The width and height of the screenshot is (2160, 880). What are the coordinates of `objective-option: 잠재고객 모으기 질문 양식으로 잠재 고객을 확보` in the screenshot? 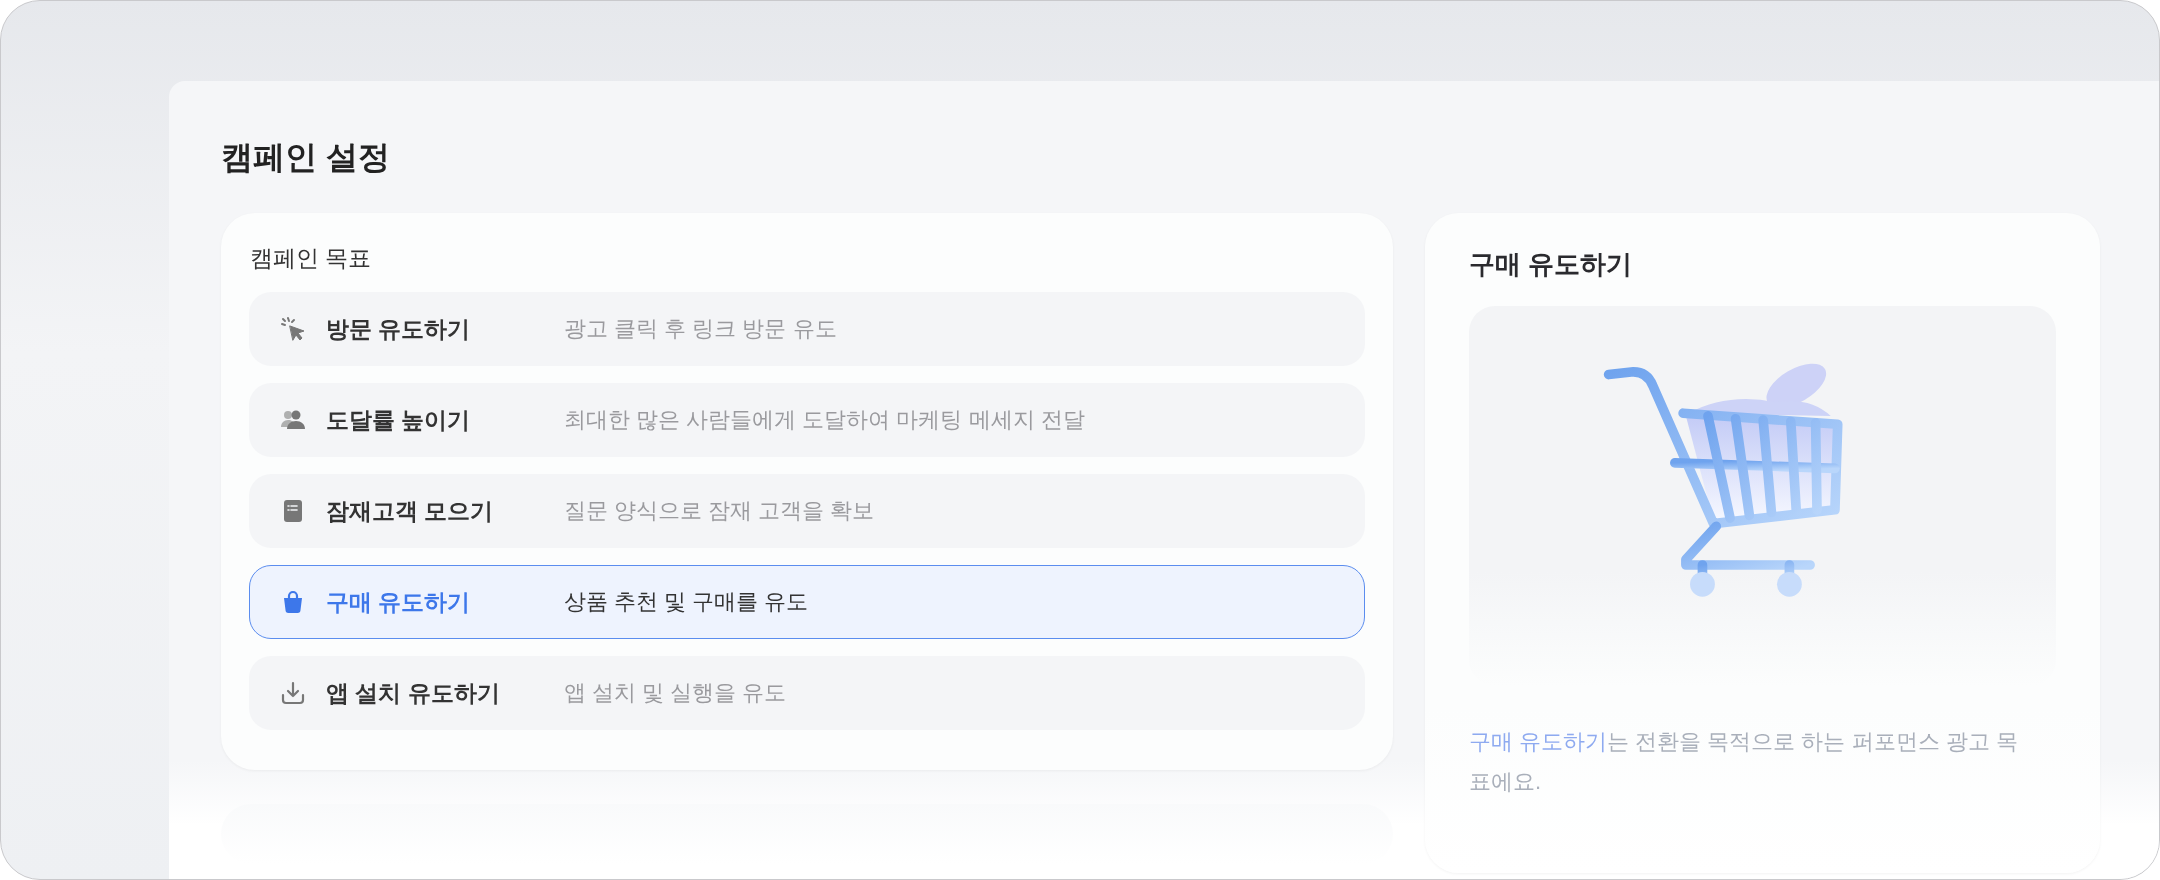 It's located at (807, 511).